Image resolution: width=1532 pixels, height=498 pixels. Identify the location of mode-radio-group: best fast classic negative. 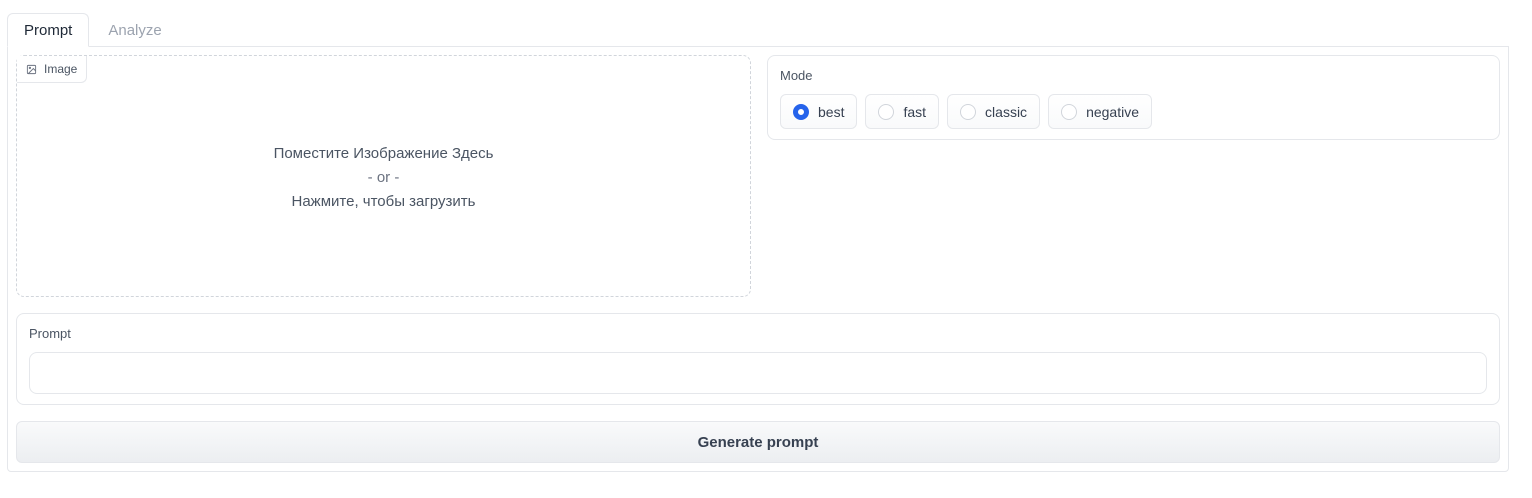
(966, 111).